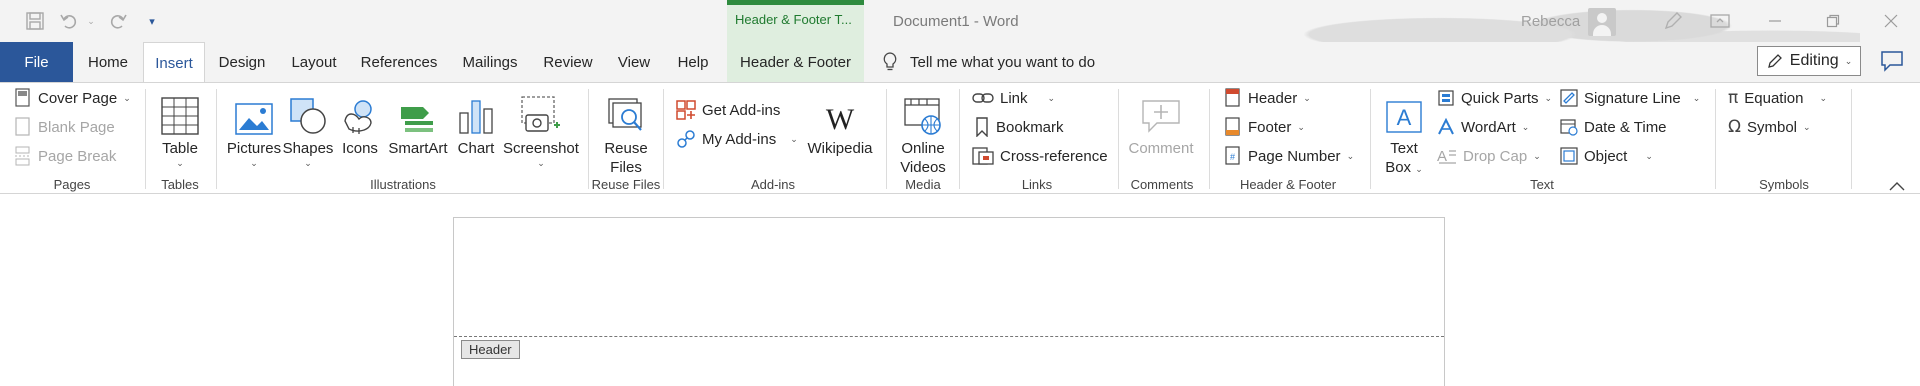 The height and width of the screenshot is (386, 1920). I want to click on date-time-button: Date & Time, so click(1613, 127).